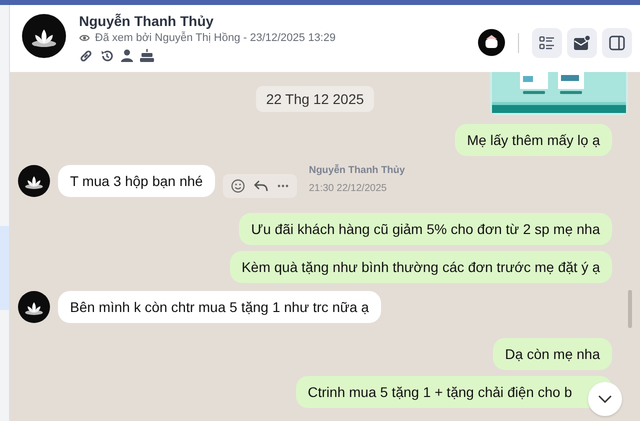 The height and width of the screenshot is (421, 640). What do you see at coordinates (147, 55) in the screenshot?
I see `cake-icon` at bounding box center [147, 55].